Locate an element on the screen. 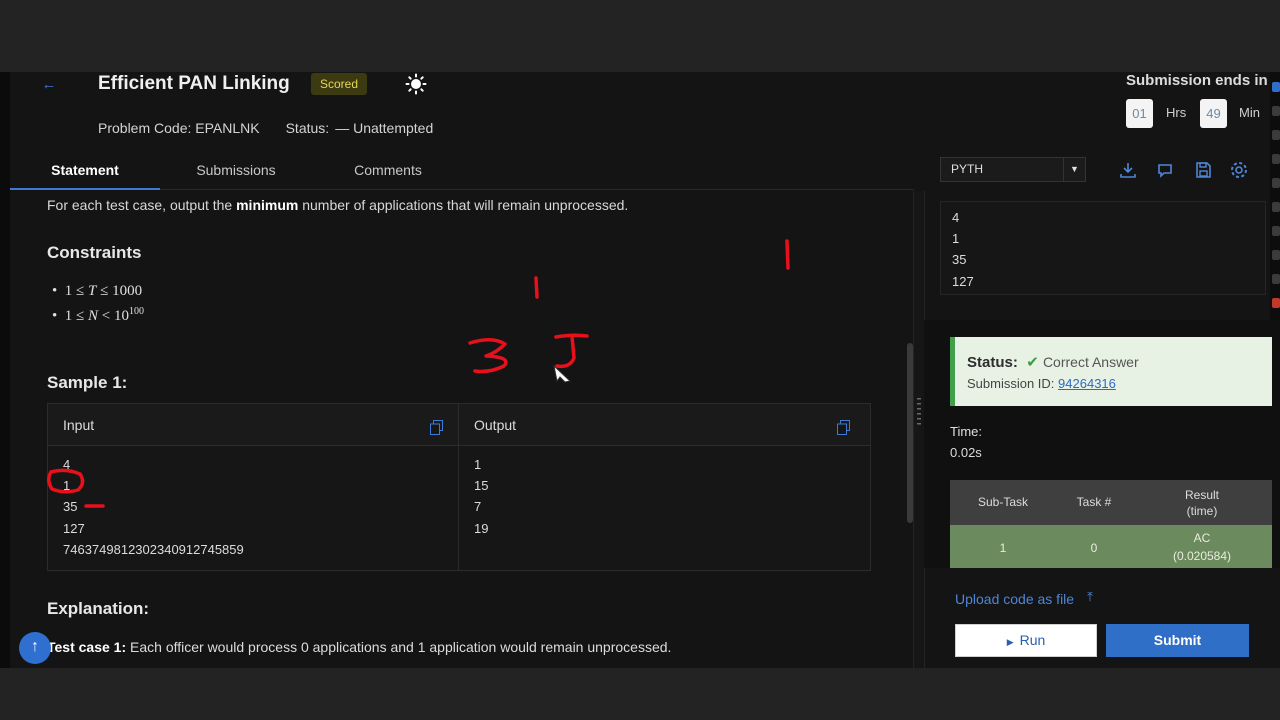 The width and height of the screenshot is (1280, 720). timer-minutes-unit: Min is located at coordinates (1249, 112).